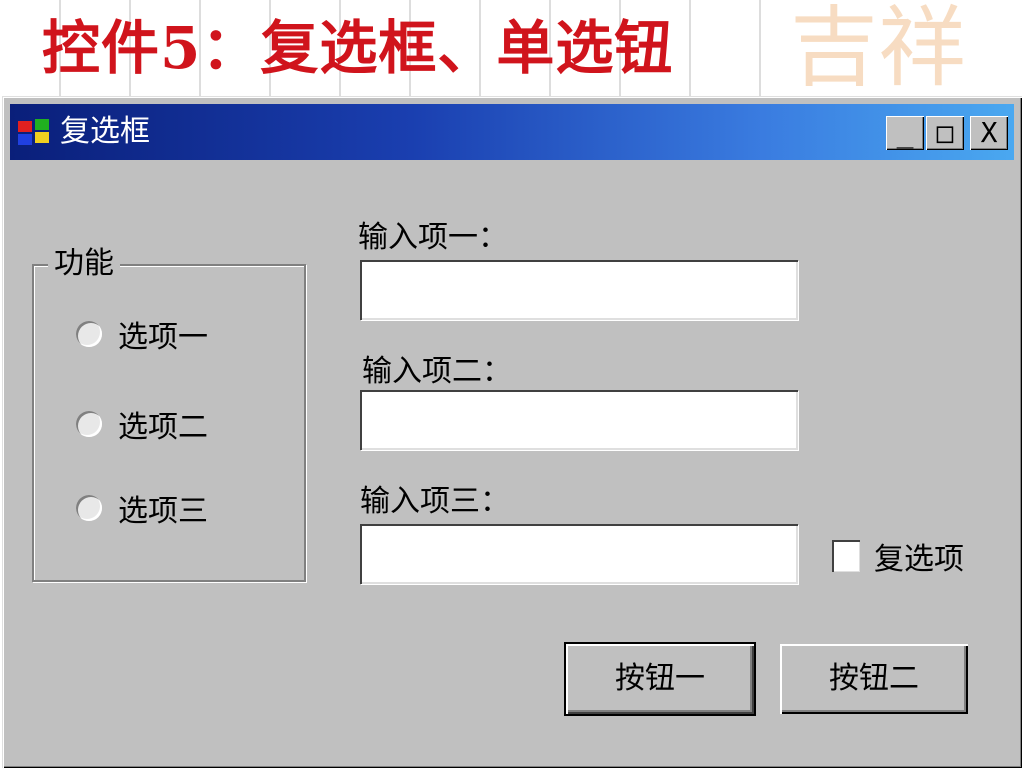 The height and width of the screenshot is (768, 1024). I want to click on close-button: X, so click(989, 133).